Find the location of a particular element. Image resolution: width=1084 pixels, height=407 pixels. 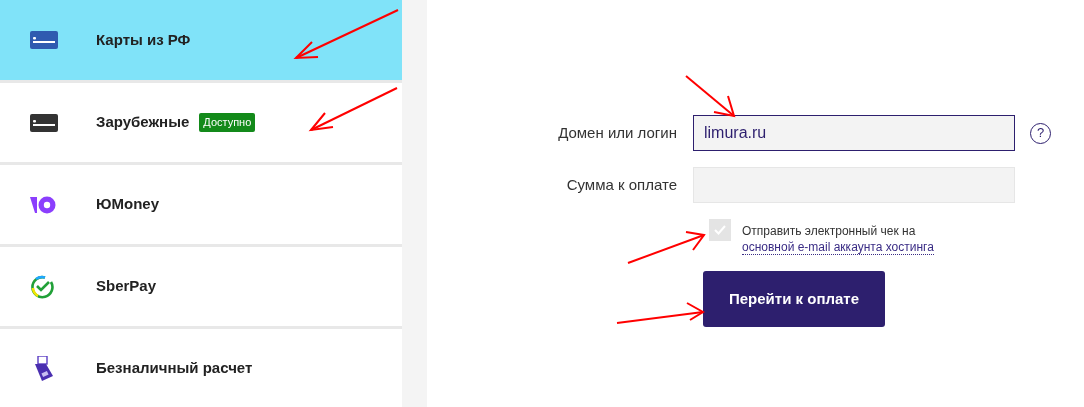

input-field is located at coordinates (854, 185).